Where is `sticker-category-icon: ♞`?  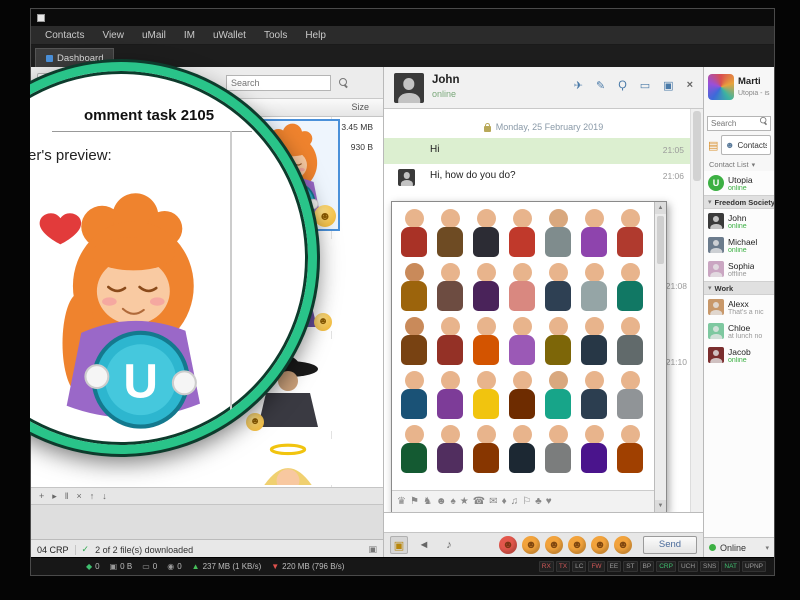
sticker-category-icon: ♞ is located at coordinates (427, 501).